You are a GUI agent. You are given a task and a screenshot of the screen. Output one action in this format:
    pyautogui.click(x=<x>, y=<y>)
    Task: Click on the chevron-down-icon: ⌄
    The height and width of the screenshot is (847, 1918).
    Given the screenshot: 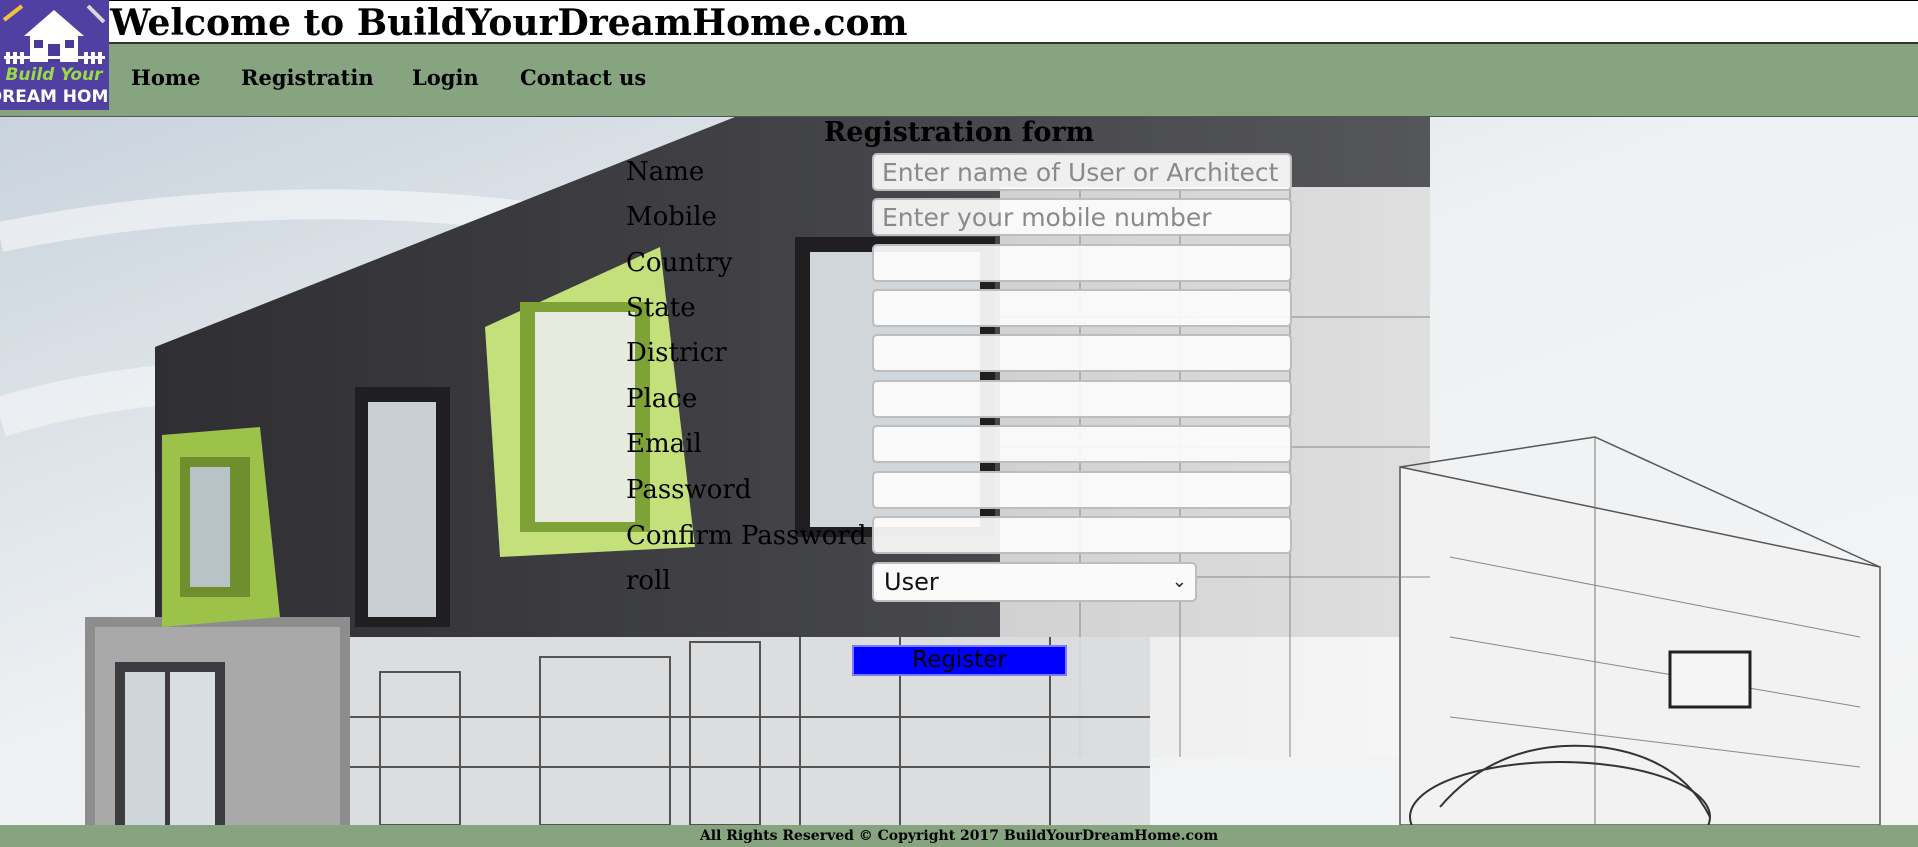 What is the action you would take?
    pyautogui.click(x=1179, y=581)
    